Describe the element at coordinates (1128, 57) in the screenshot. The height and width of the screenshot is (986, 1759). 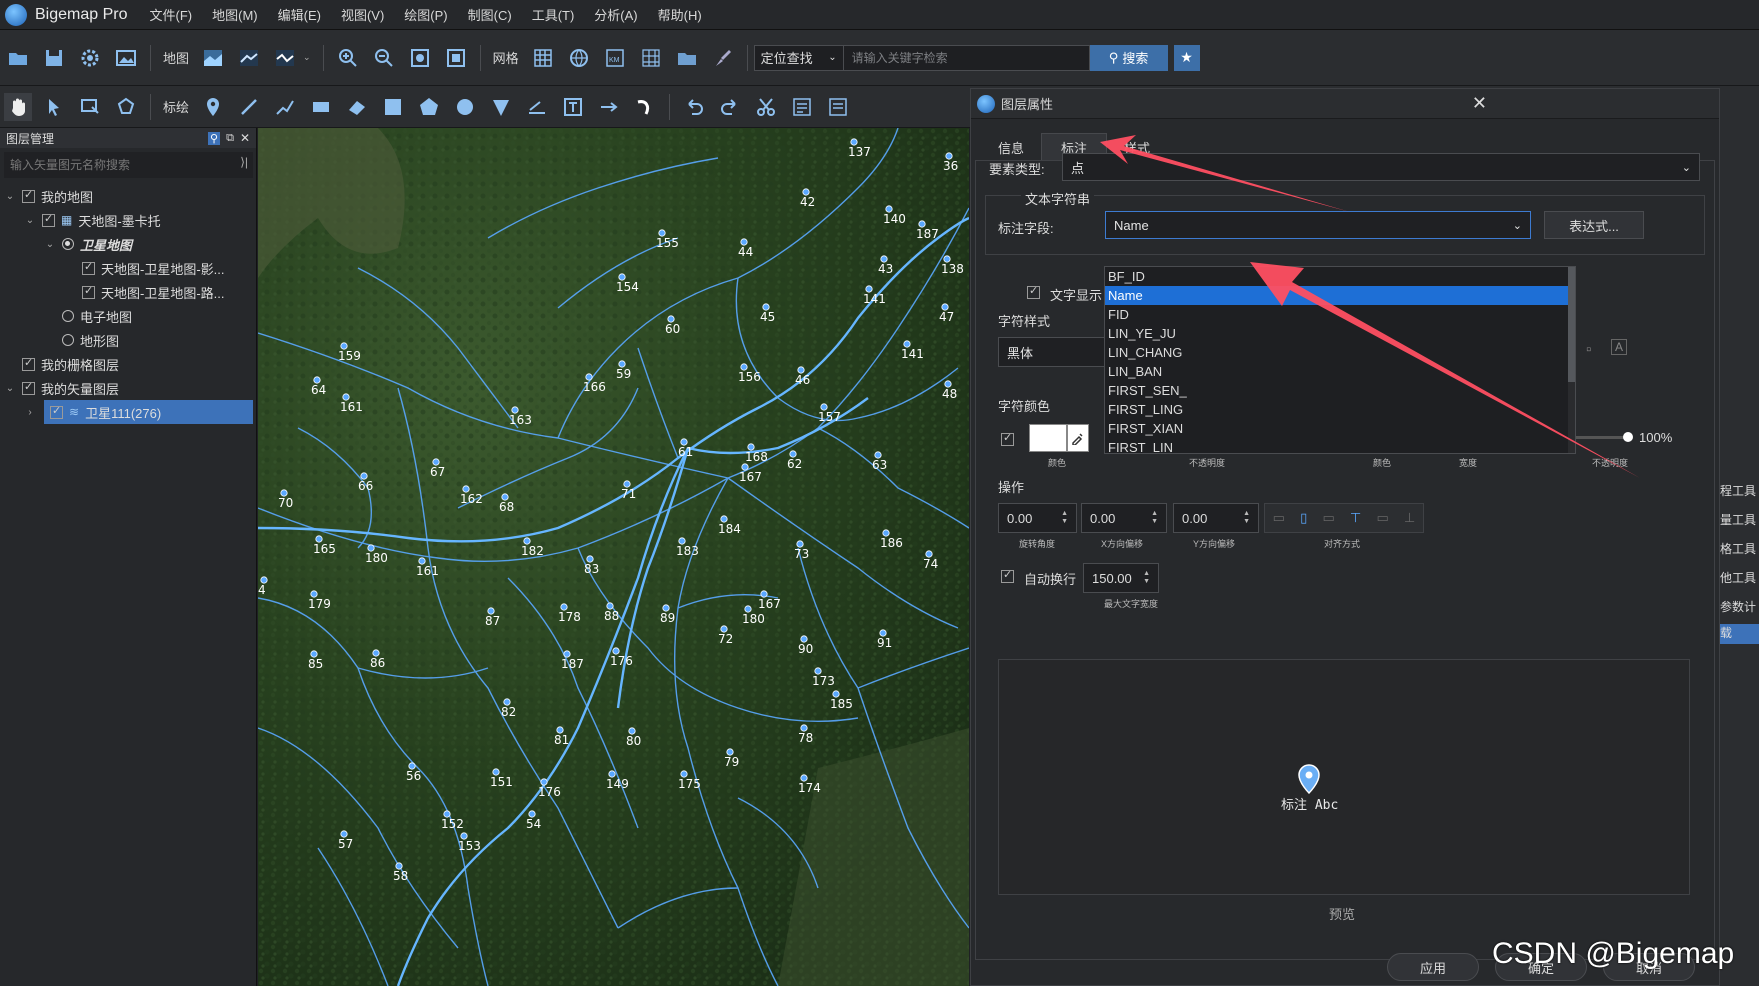
I see `search-button: ⚲ 搜索` at that location.